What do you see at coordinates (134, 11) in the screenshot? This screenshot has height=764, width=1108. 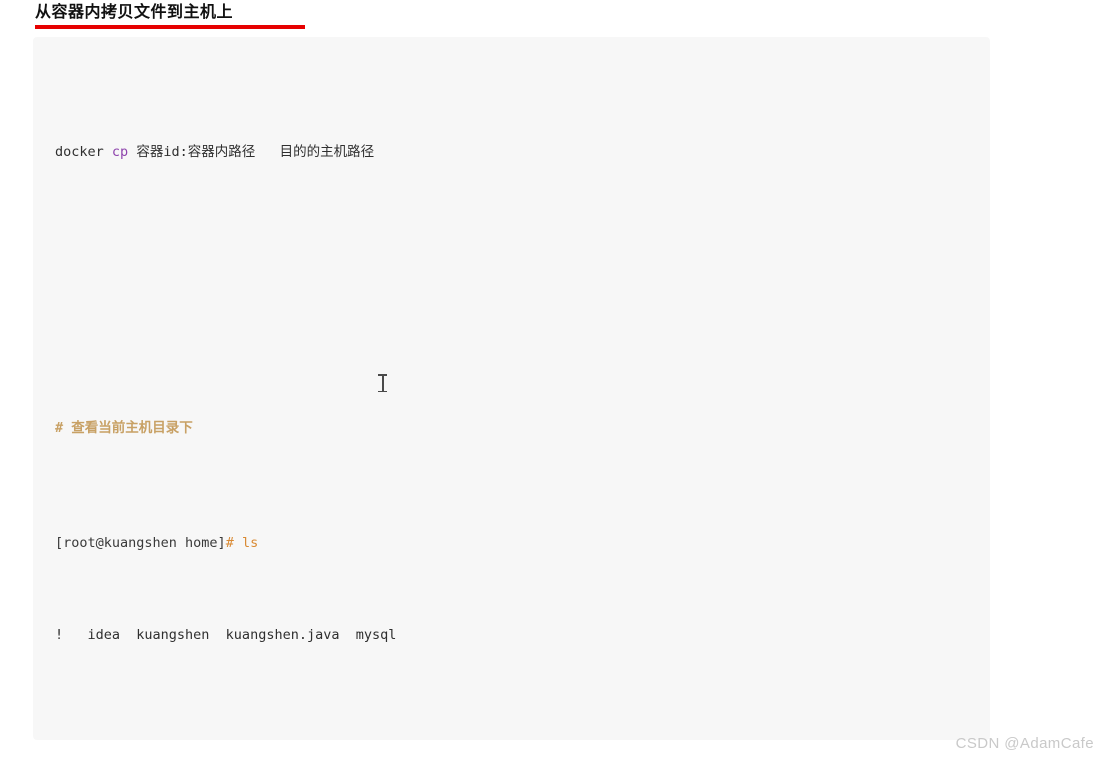 I see `page-title: 从容器内拷贝文件到主机上` at bounding box center [134, 11].